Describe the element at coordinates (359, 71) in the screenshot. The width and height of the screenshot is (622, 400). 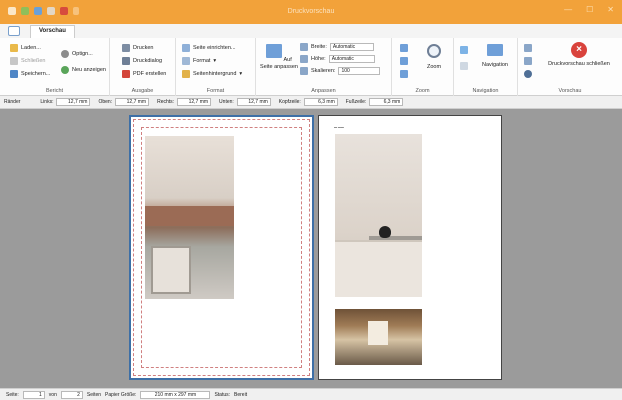
I see `skalieren-input: 100` at that location.